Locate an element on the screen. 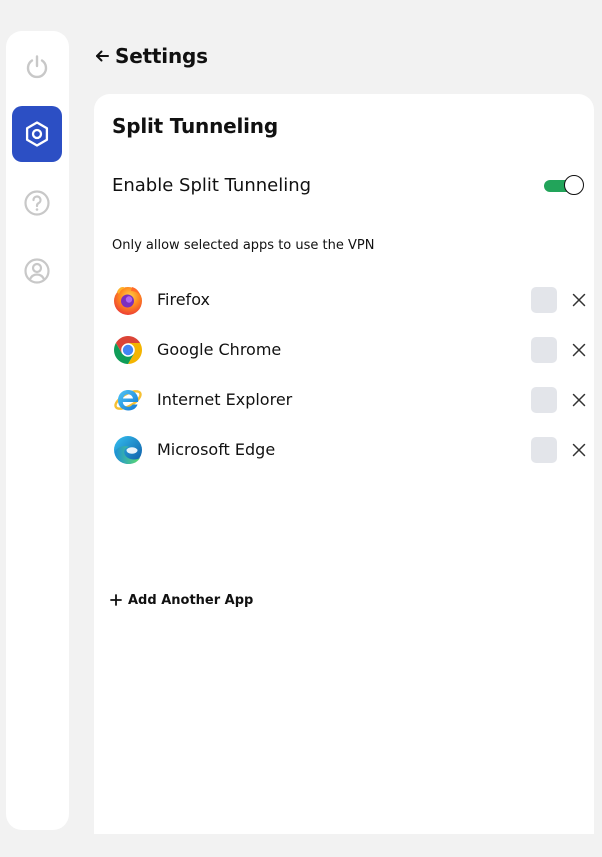 The width and height of the screenshot is (602, 857). app-name: Internet Explorer is located at coordinates (225, 399).